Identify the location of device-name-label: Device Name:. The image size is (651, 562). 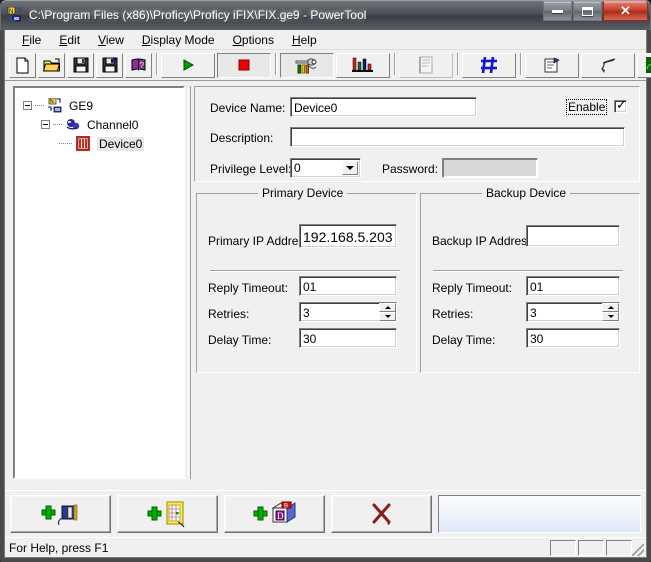
(248, 108).